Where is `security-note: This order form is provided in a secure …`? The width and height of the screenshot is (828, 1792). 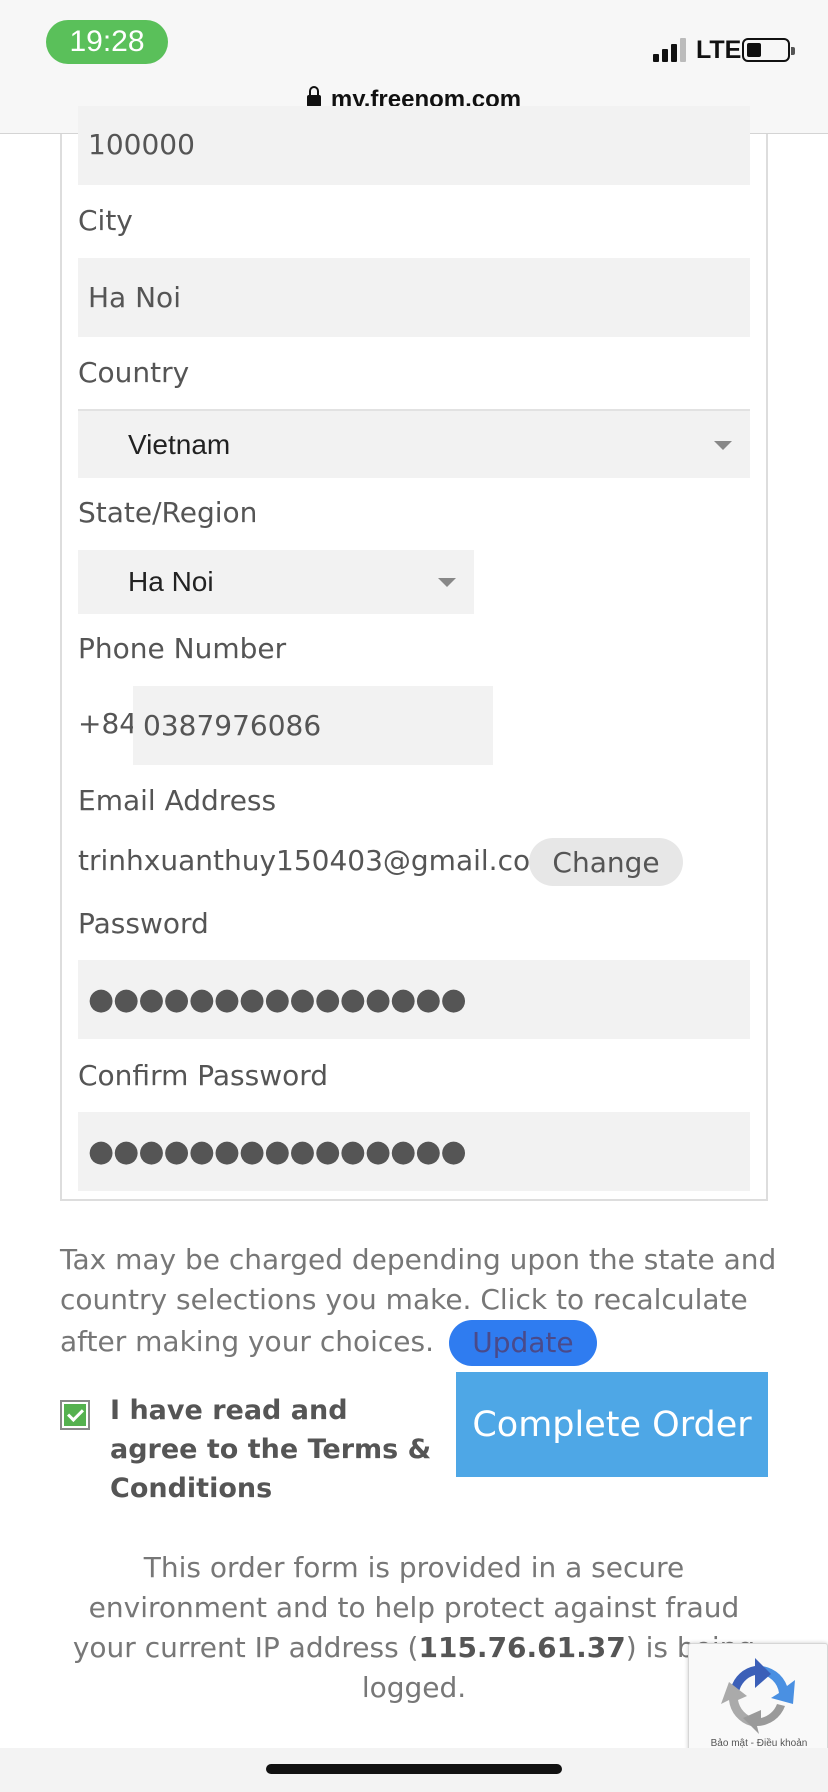 security-note: This order form is provided in a secure … is located at coordinates (414, 1628).